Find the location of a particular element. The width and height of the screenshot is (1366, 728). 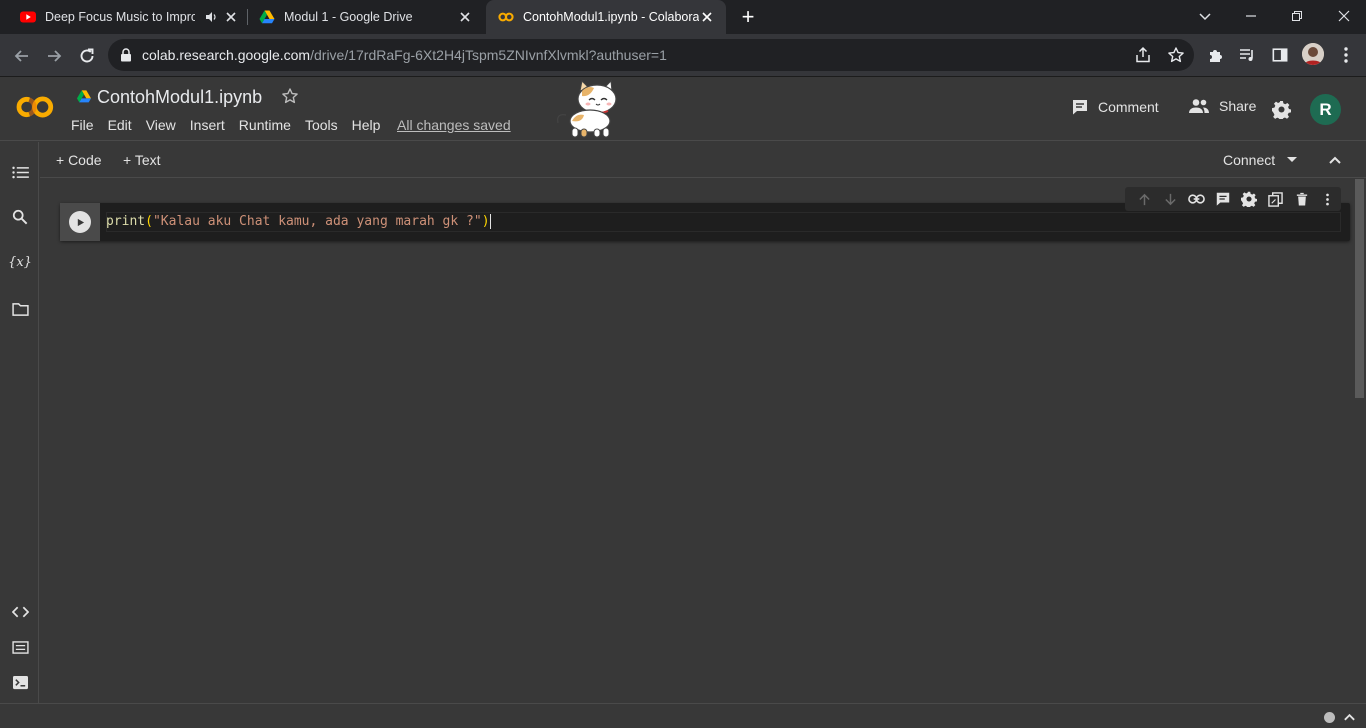

terminal-icon is located at coordinates (20, 682).